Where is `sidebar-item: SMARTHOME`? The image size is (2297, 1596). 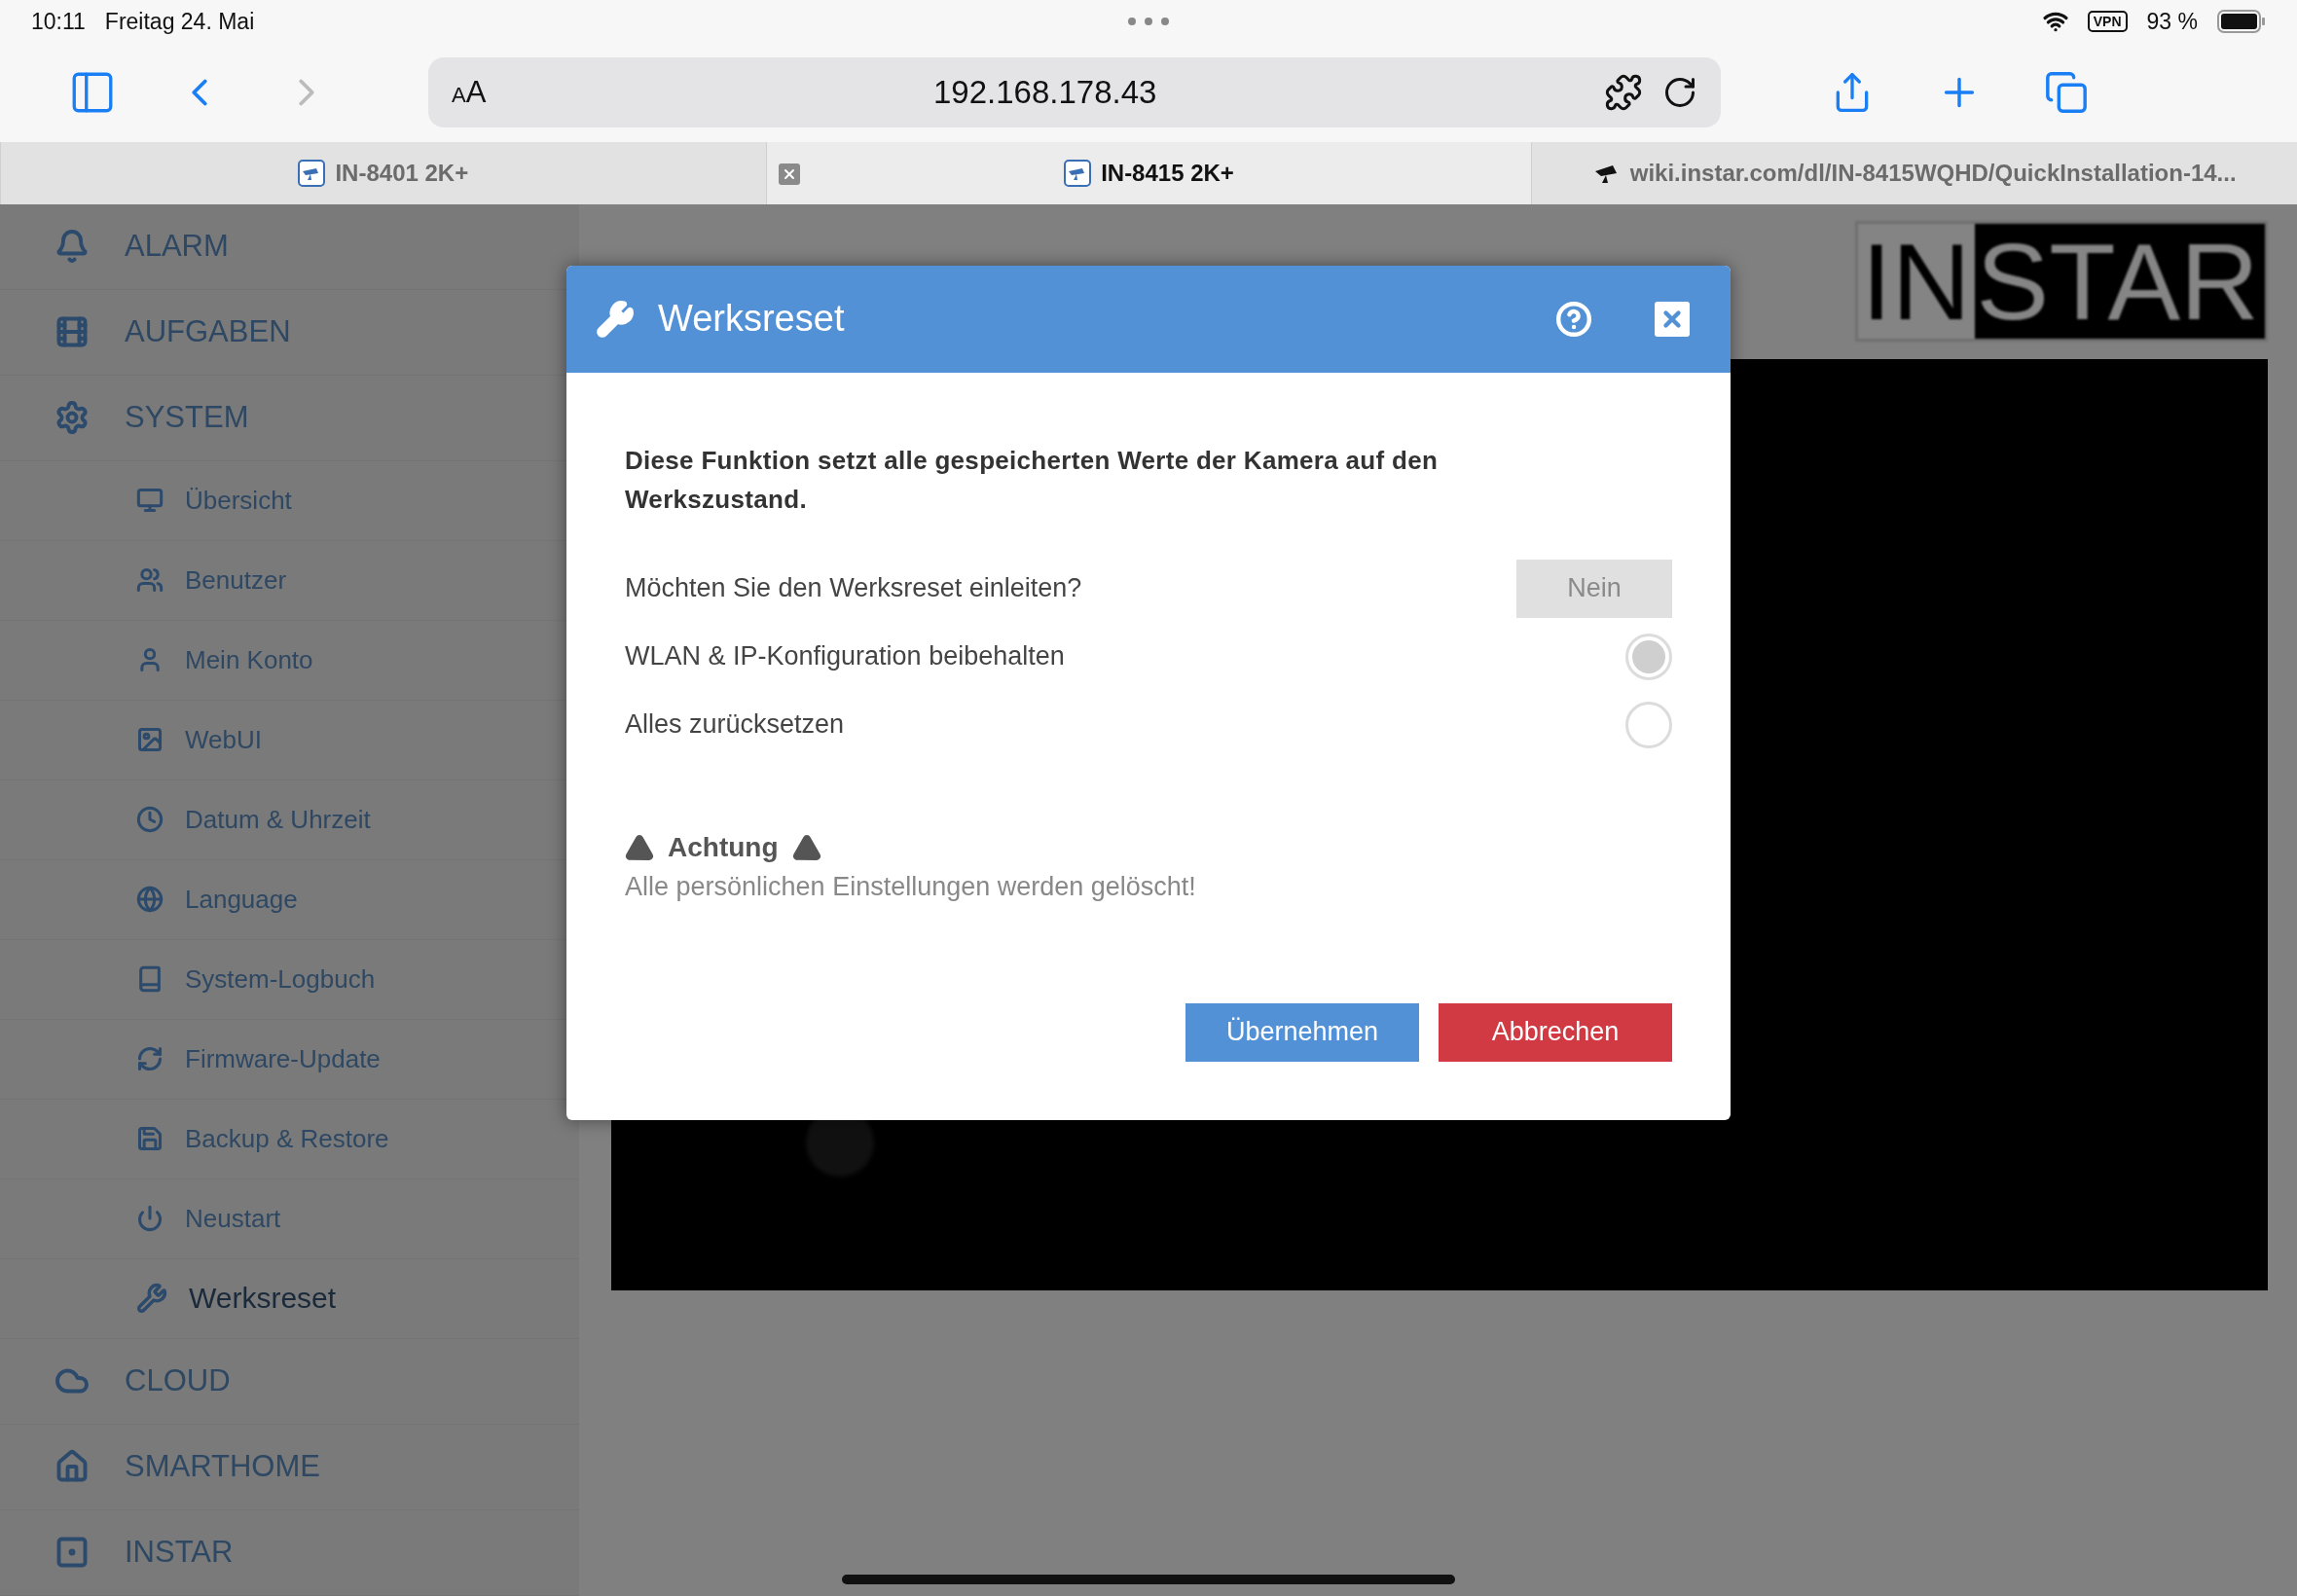 sidebar-item: SMARTHOME is located at coordinates (289, 1468).